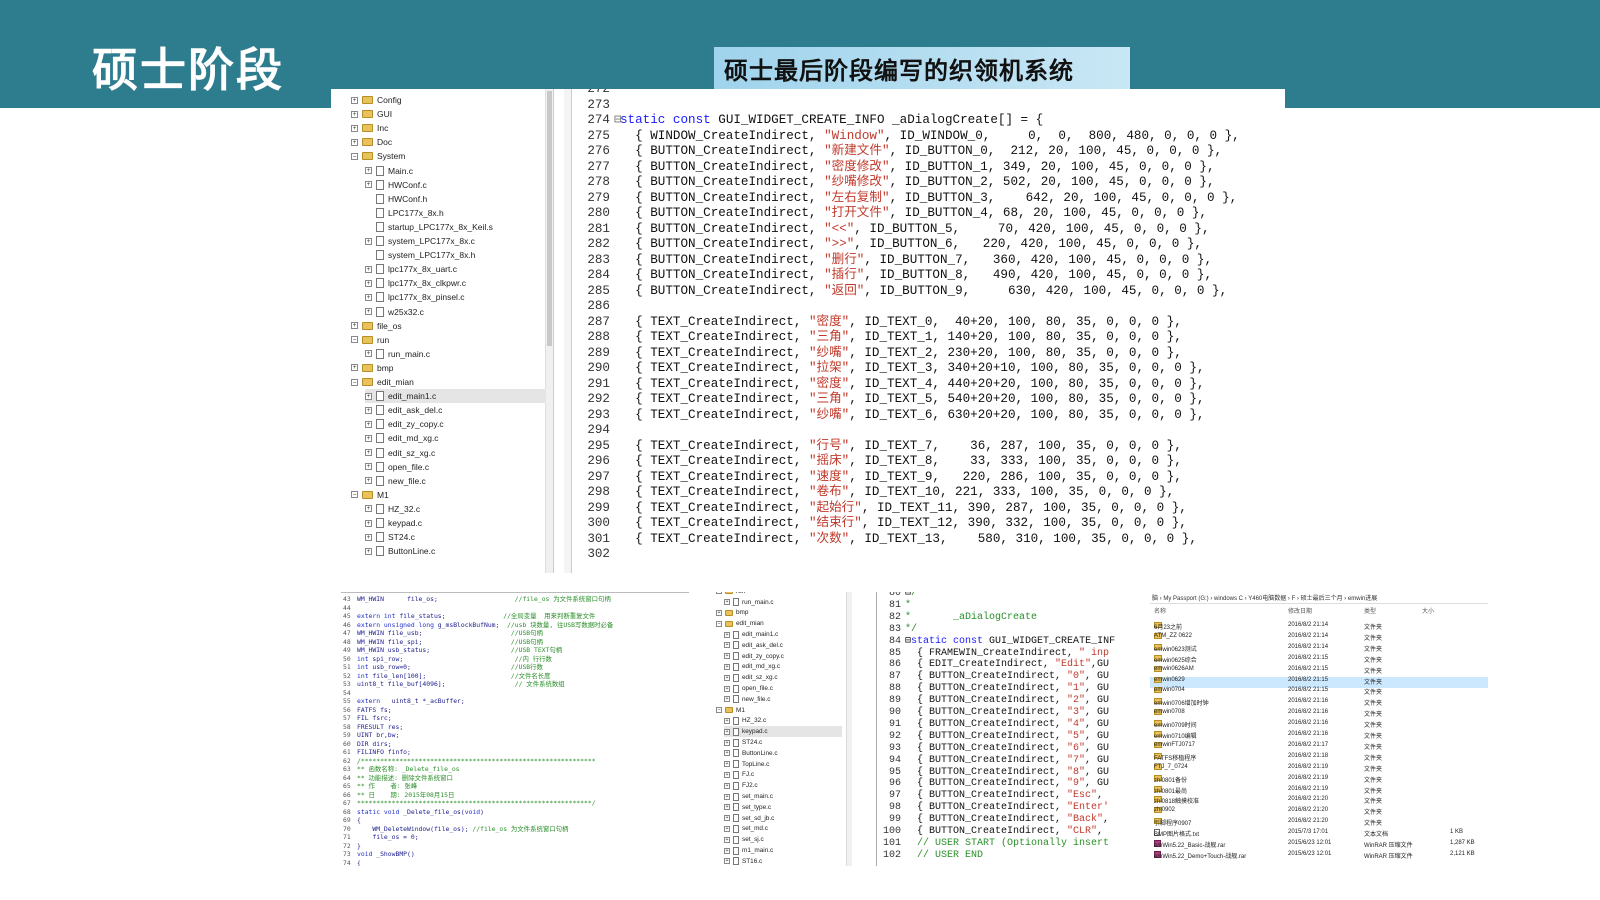 The width and height of the screenshot is (1600, 900). What do you see at coordinates (1319, 834) in the screenshot?
I see `file-row: BMP图片格式.txt 2015/7/3 17:01 文本文档 1 KB` at bounding box center [1319, 834].